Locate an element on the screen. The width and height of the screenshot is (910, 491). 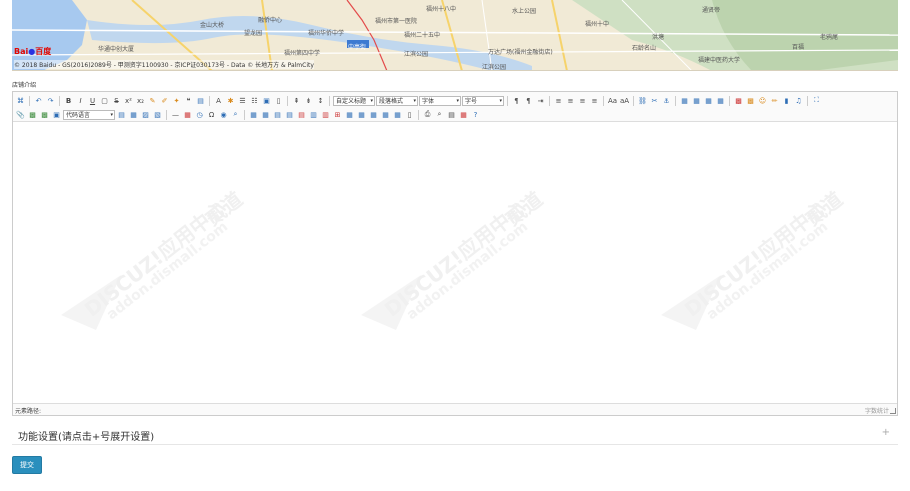
insert-video-icon: ▮ is located at coordinates (786, 100).